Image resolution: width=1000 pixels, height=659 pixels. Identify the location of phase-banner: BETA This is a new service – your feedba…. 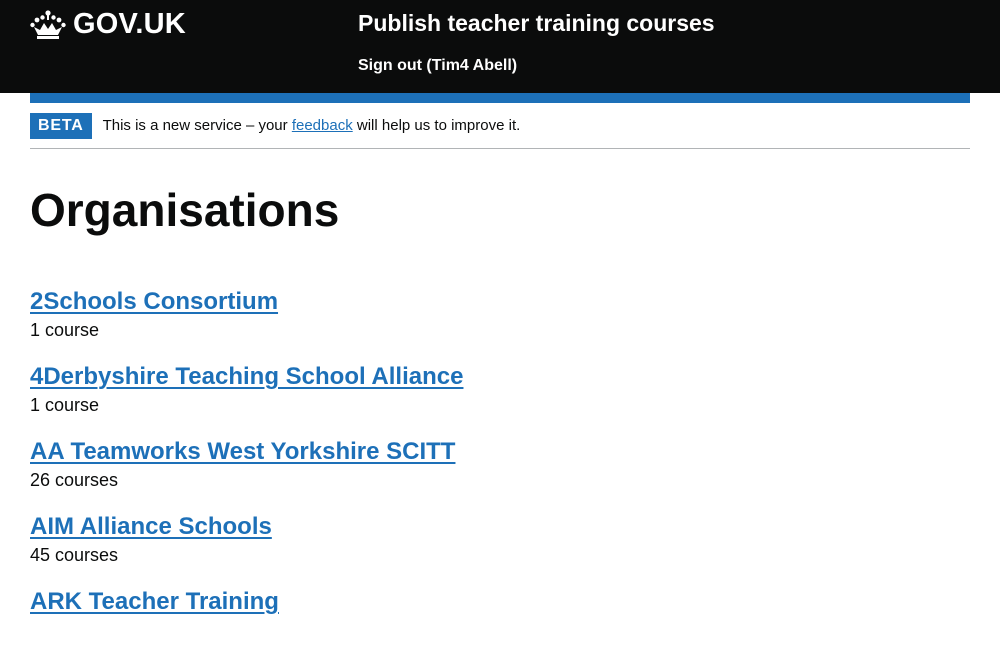
(500, 126).